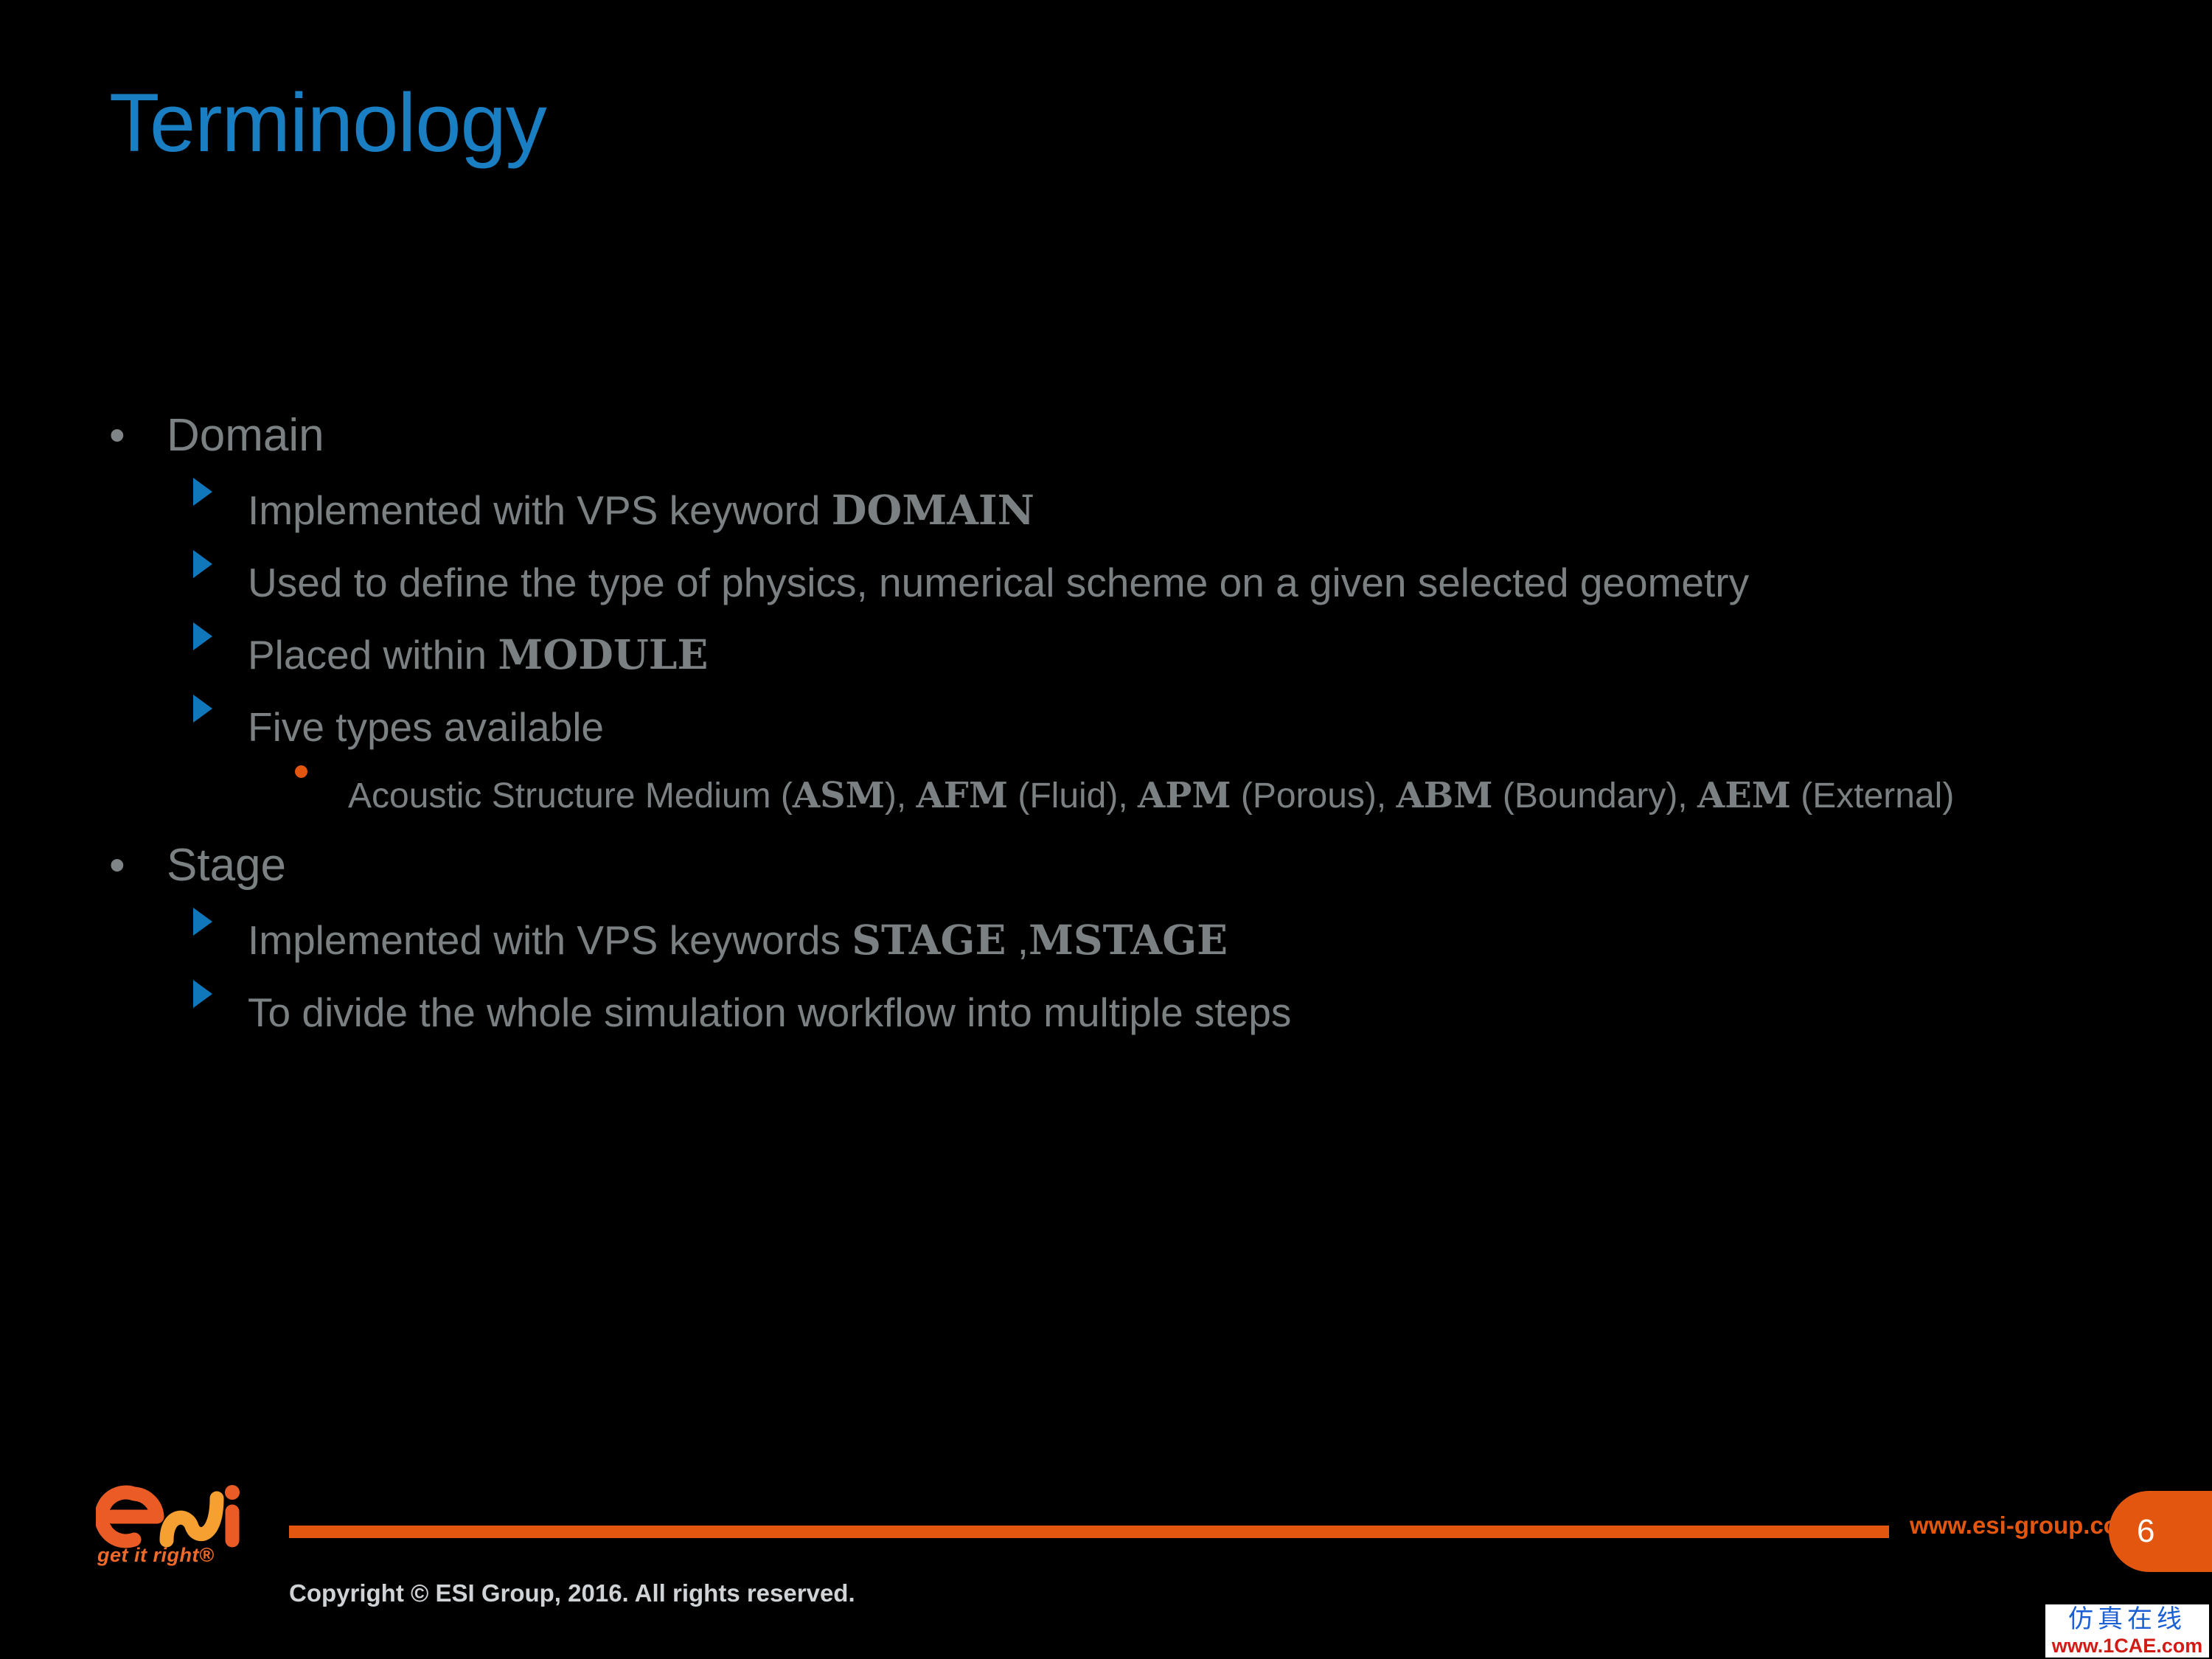 This screenshot has height=1659, width=2212. What do you see at coordinates (1744, 795) in the screenshot?
I see `keyword-aem: AEM` at bounding box center [1744, 795].